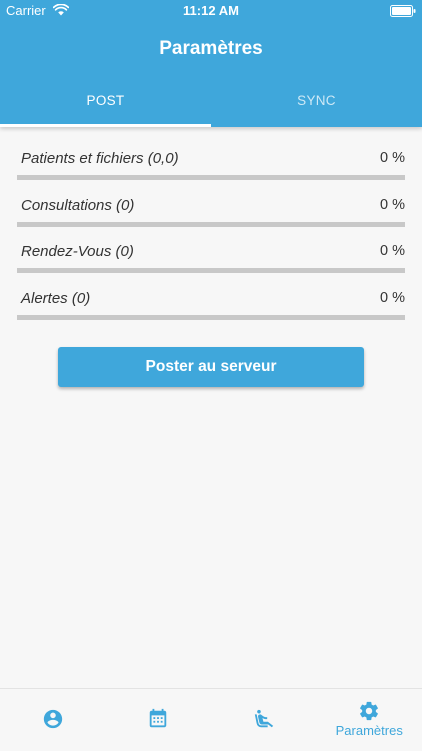 This screenshot has width=422, height=751. I want to click on status-bar: Carrier 11:12 AM, so click(211, 11).